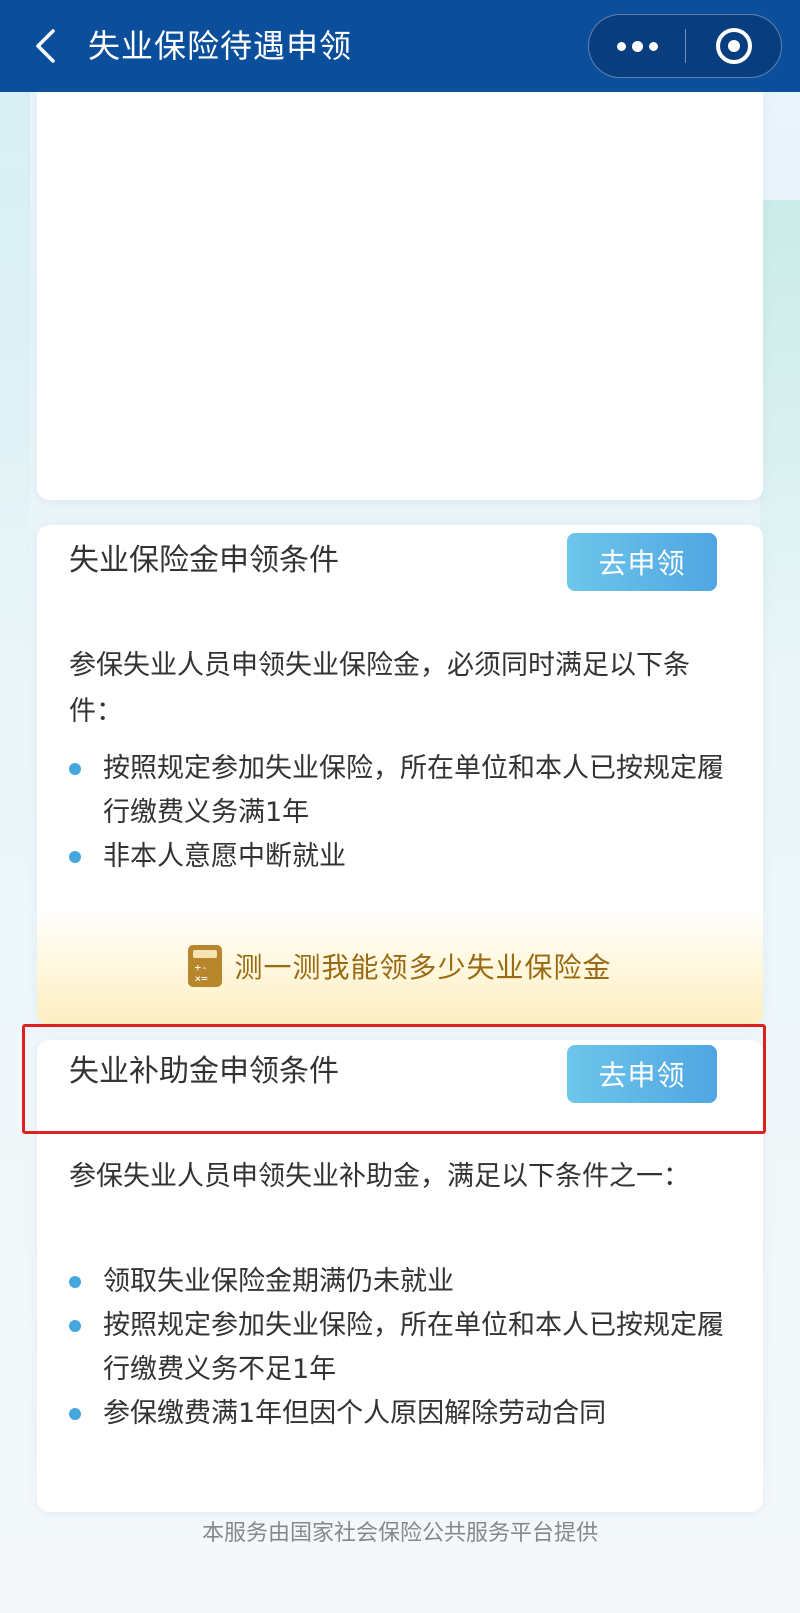  Describe the element at coordinates (379, 1176) in the screenshot. I see `subsidy-intro: 参保失业人员申领失业补助金，满足以下条件之一：` at that location.